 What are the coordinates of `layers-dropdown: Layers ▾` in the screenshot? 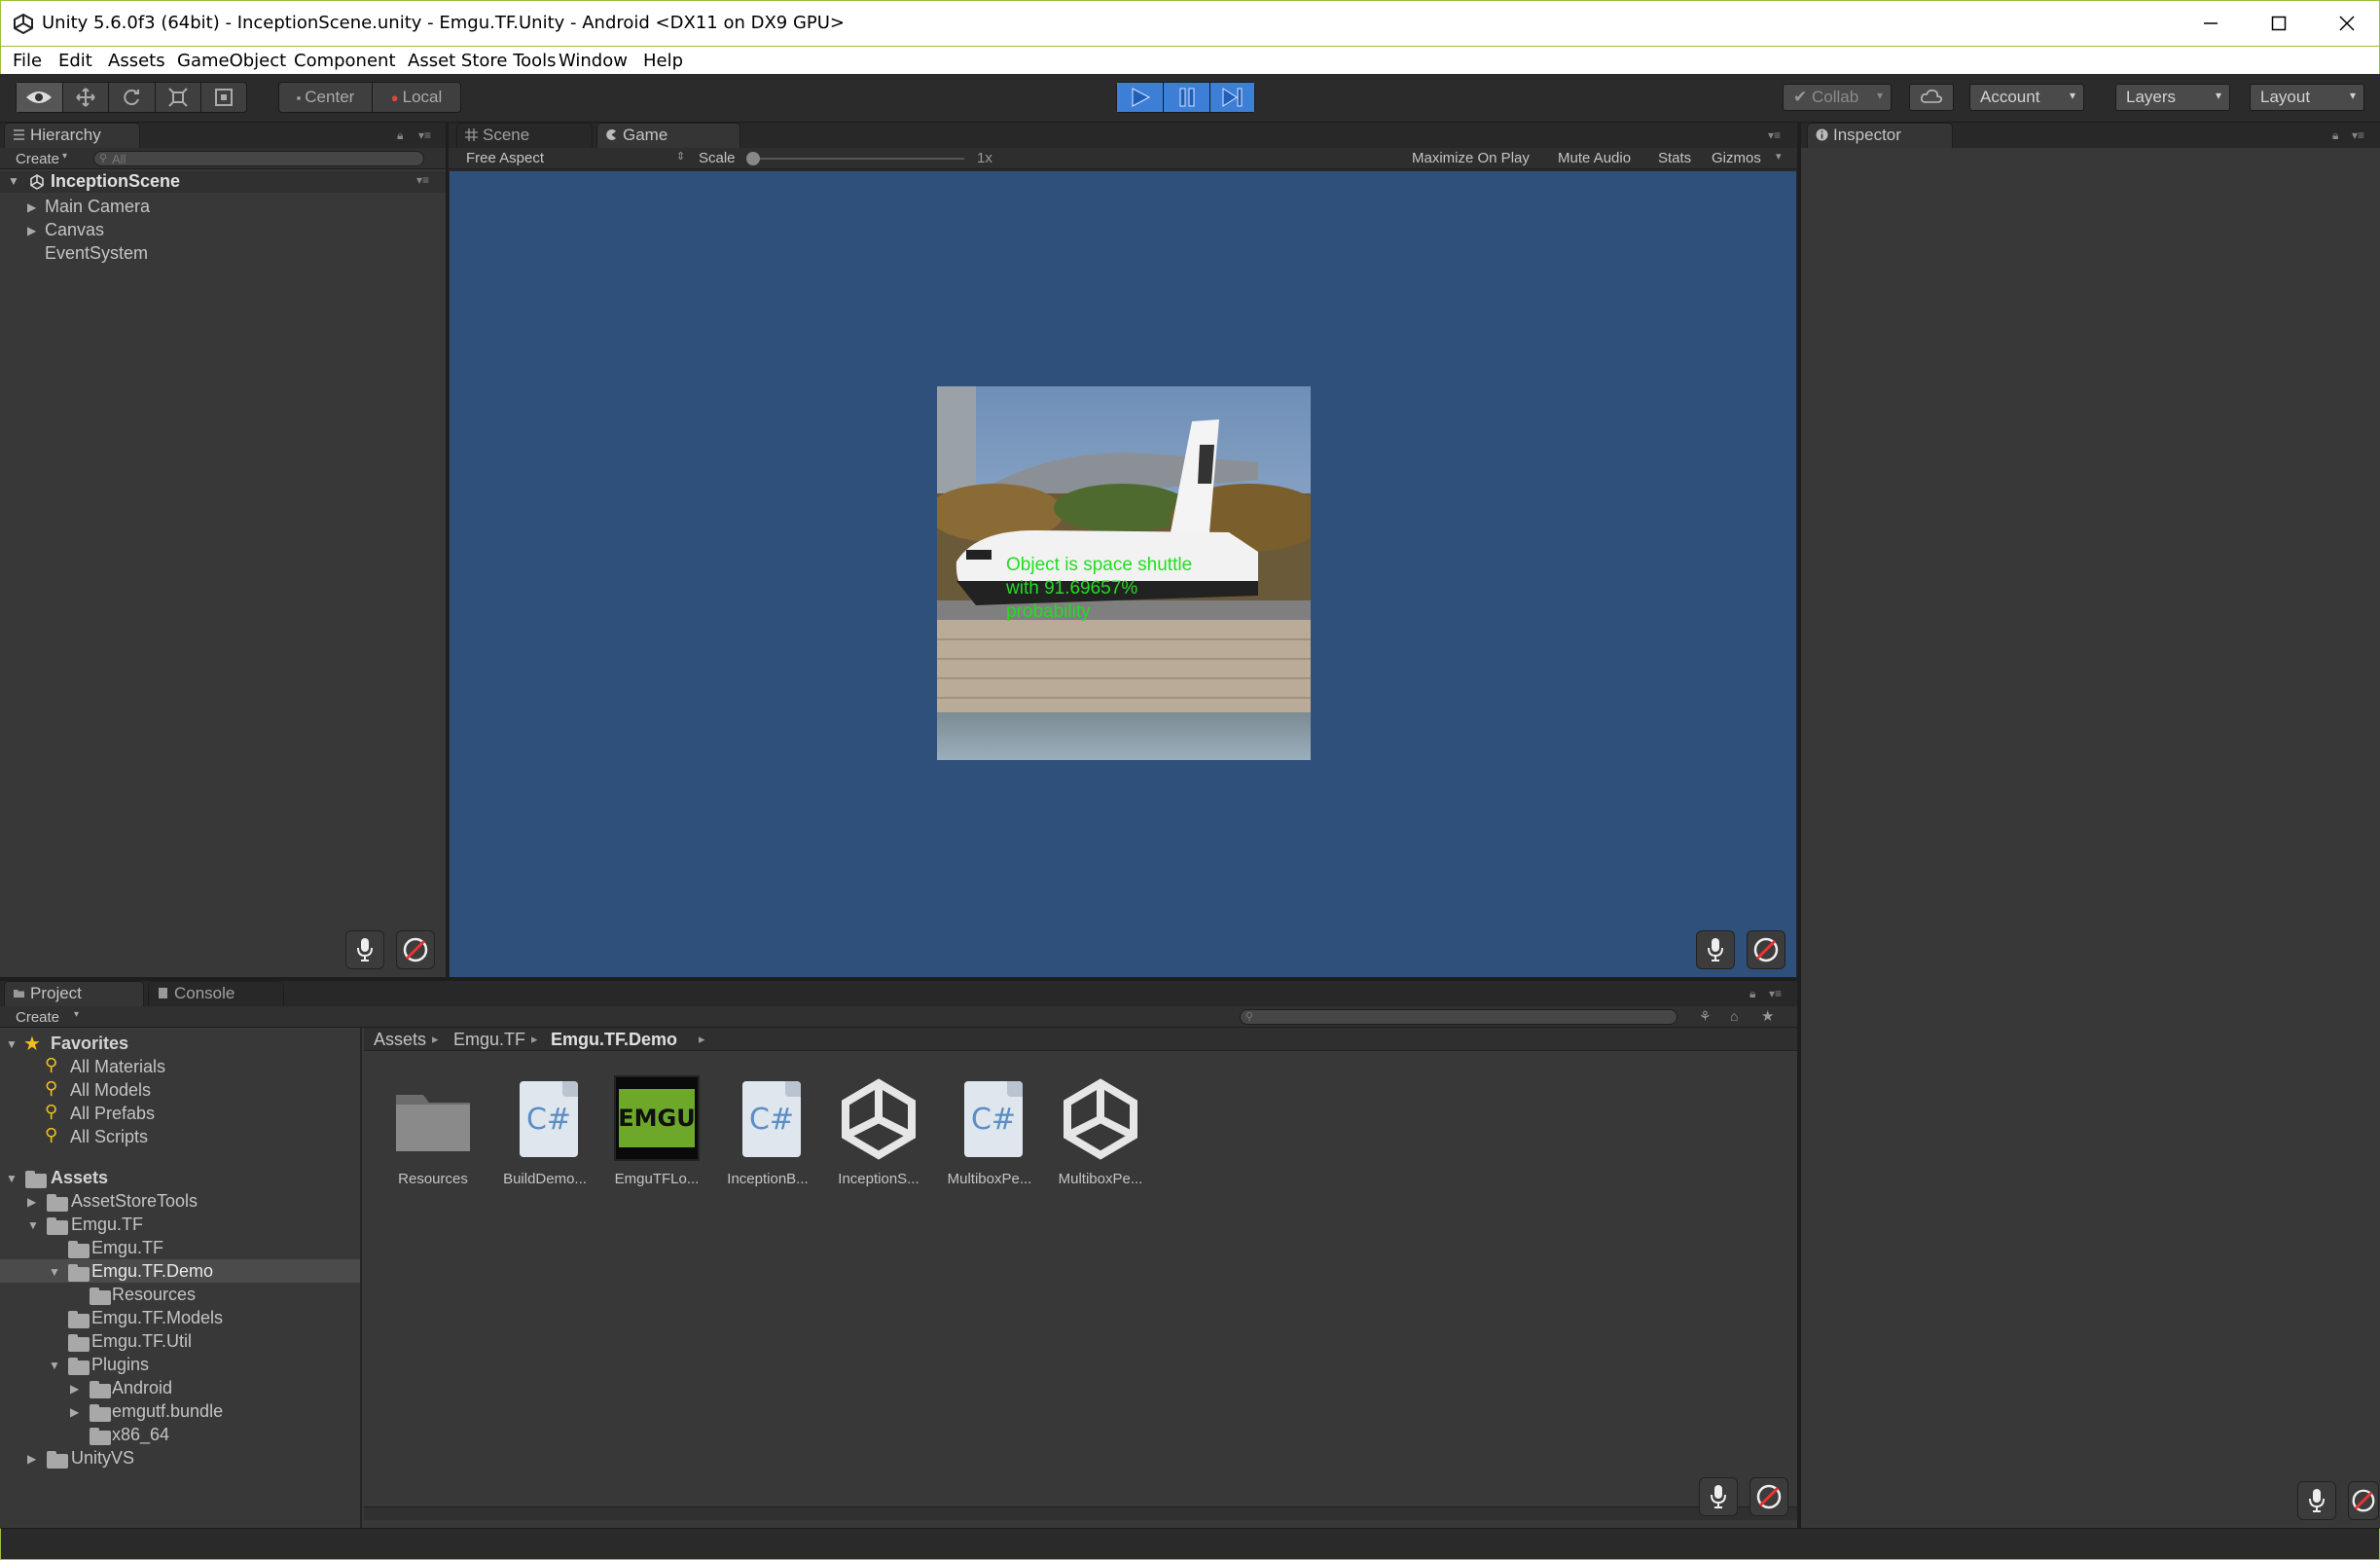 It's located at (2172, 97).